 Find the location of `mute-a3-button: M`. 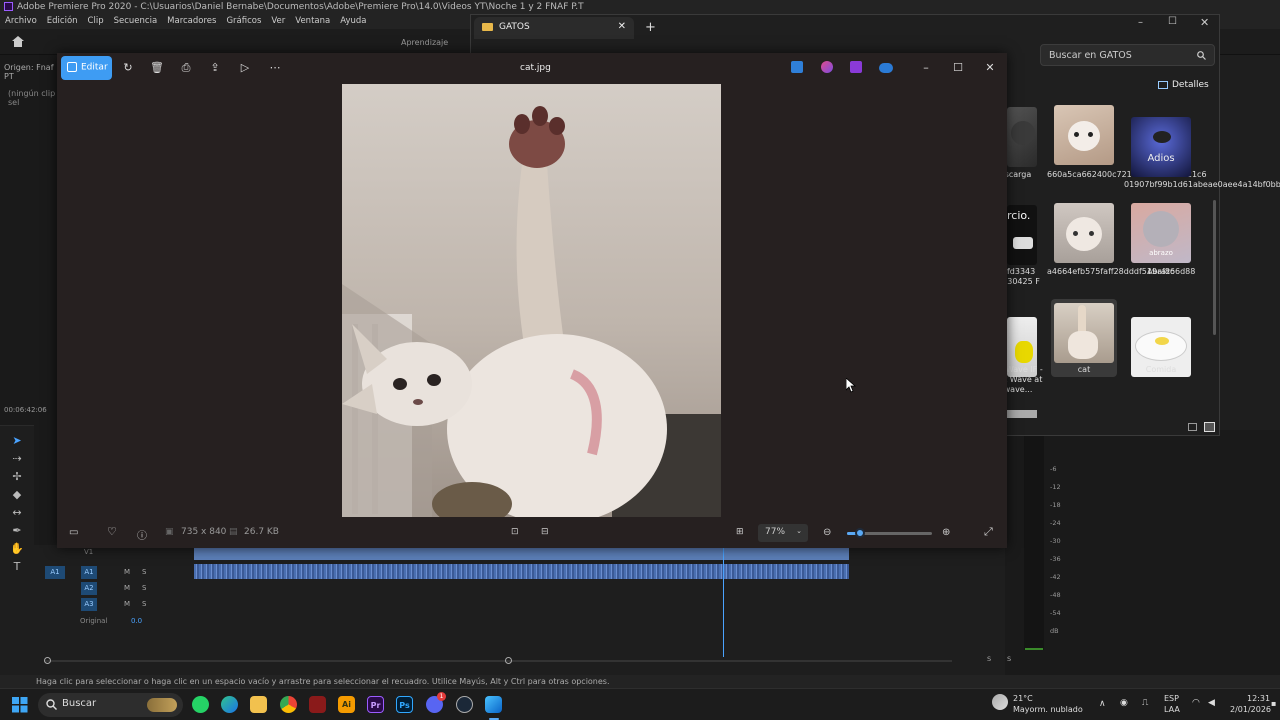

mute-a3-button: M is located at coordinates (127, 604).